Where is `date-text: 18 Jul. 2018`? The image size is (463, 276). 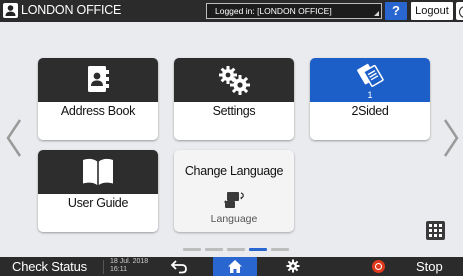
date-text: 18 Jul. 2018 is located at coordinates (129, 261).